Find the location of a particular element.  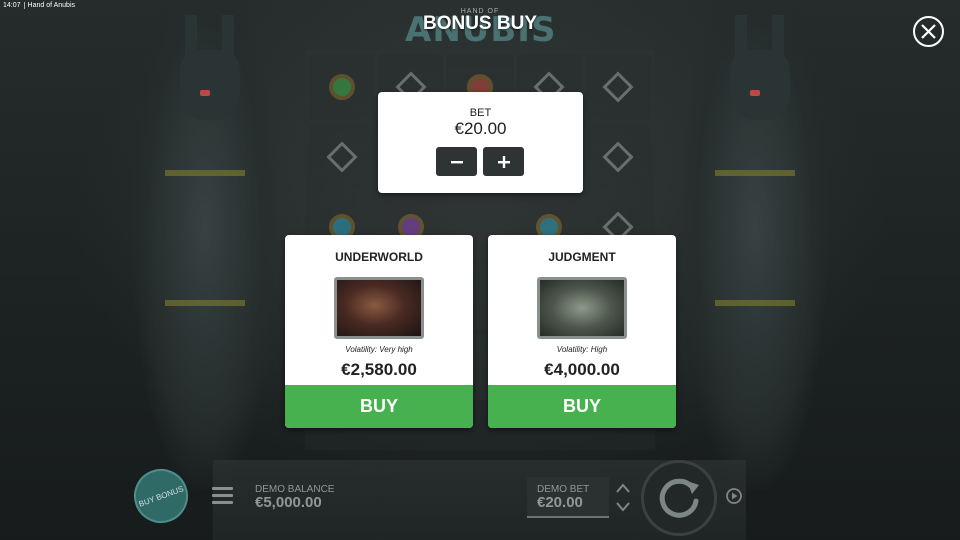

bet-amount: €20.00 is located at coordinates (480, 128).